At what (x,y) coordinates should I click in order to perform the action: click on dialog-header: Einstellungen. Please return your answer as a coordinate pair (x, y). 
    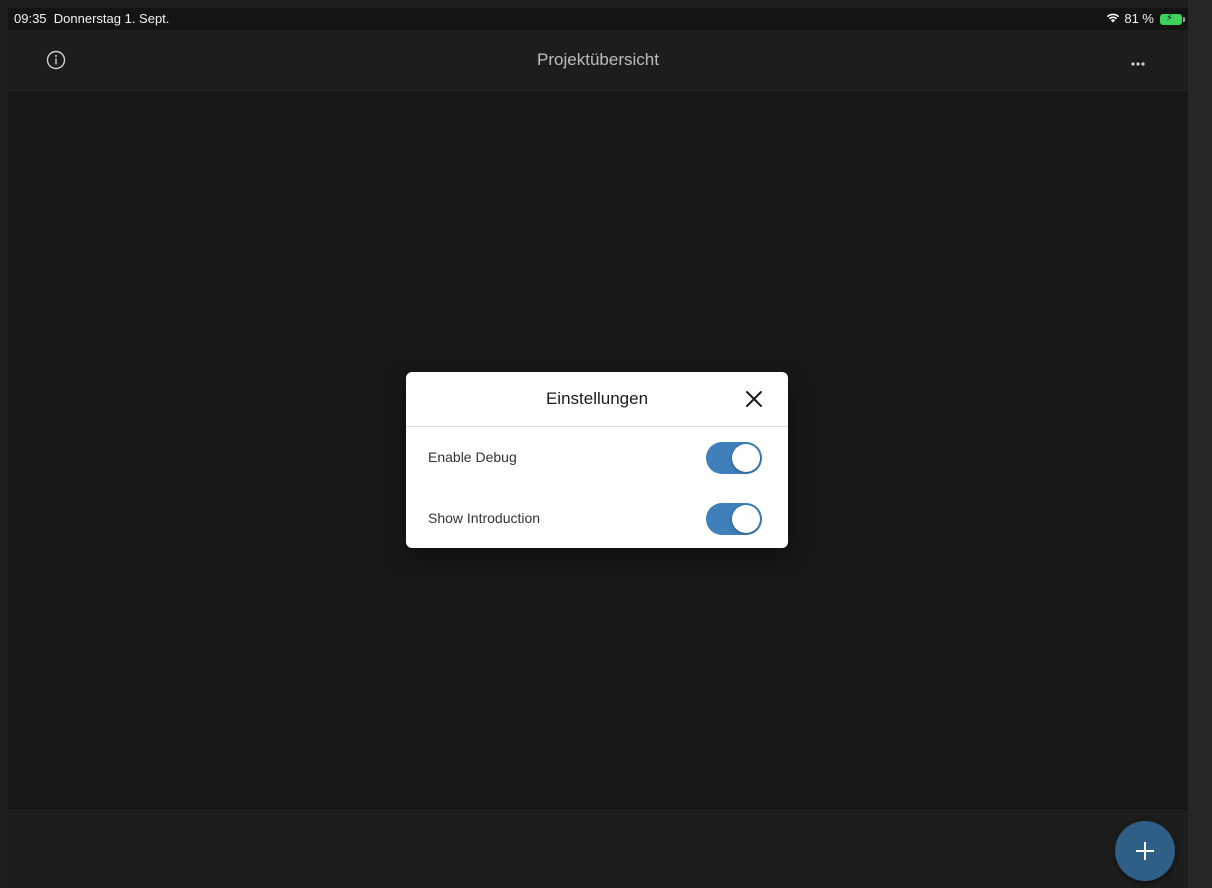
    Looking at the image, I should click on (597, 399).